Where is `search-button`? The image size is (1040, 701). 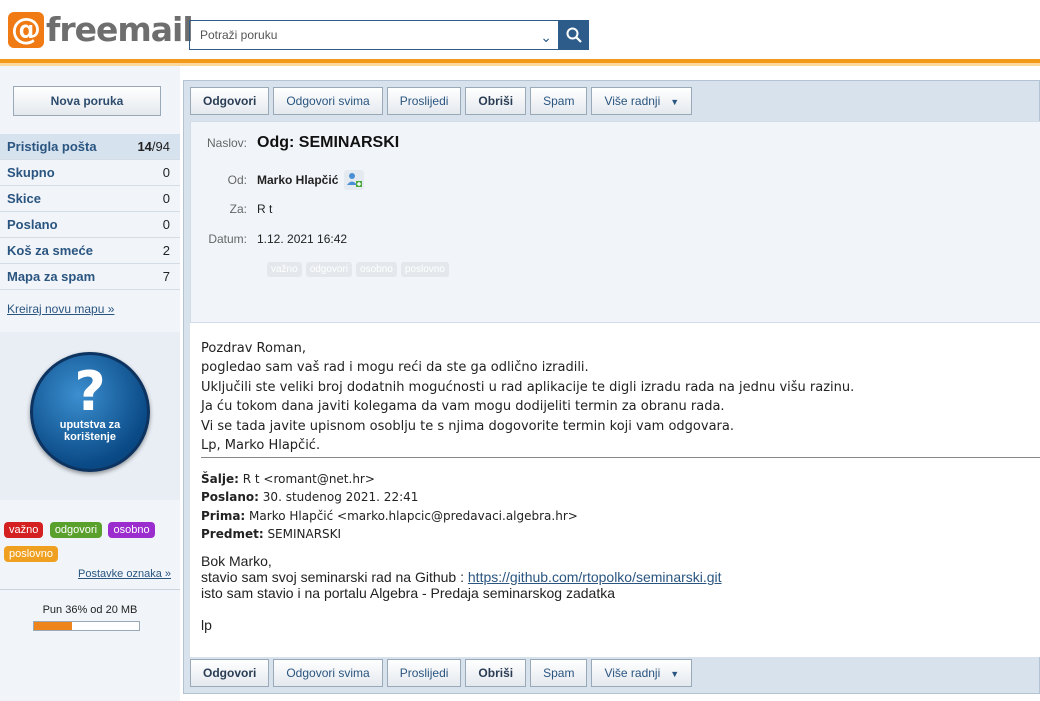 search-button is located at coordinates (574, 35).